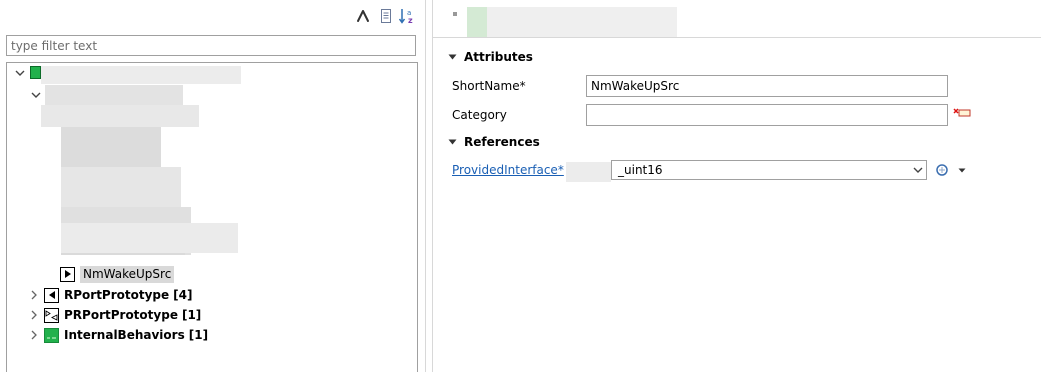 This screenshot has width=1041, height=372. Describe the element at coordinates (51, 295) in the screenshot. I see `required-port-icon` at that location.